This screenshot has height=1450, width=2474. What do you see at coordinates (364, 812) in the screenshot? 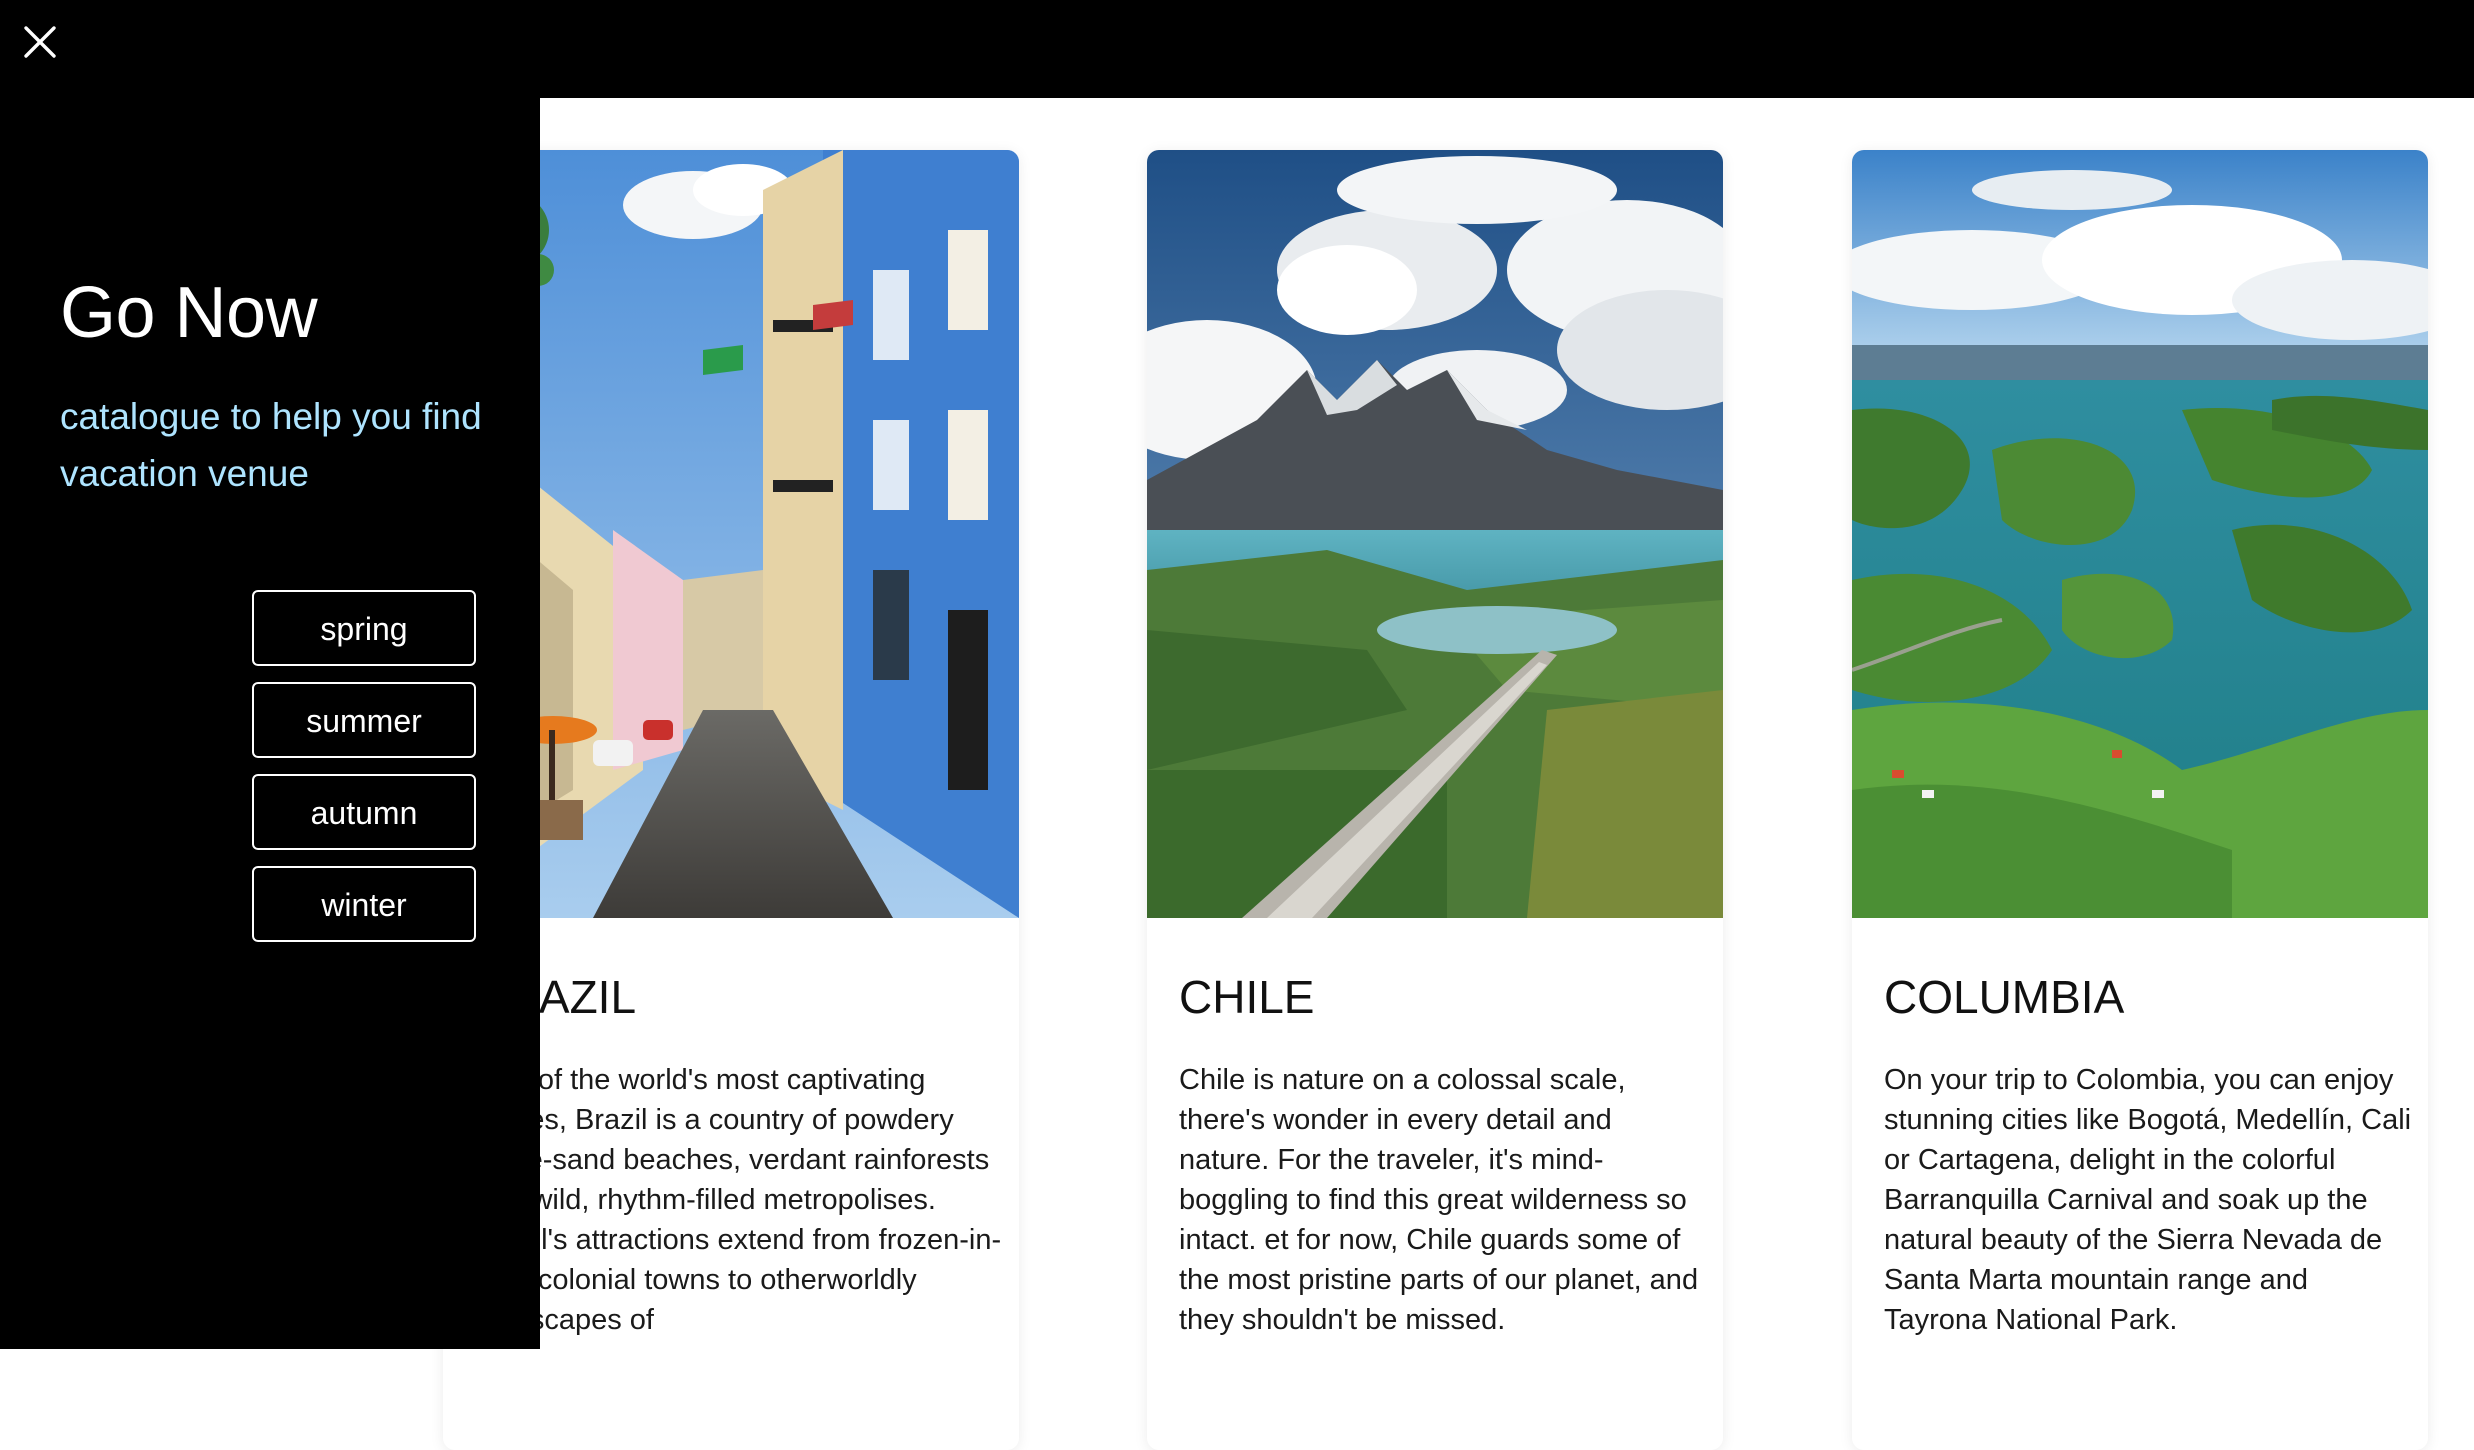
I see `season-button-autumn: autumn` at bounding box center [364, 812].